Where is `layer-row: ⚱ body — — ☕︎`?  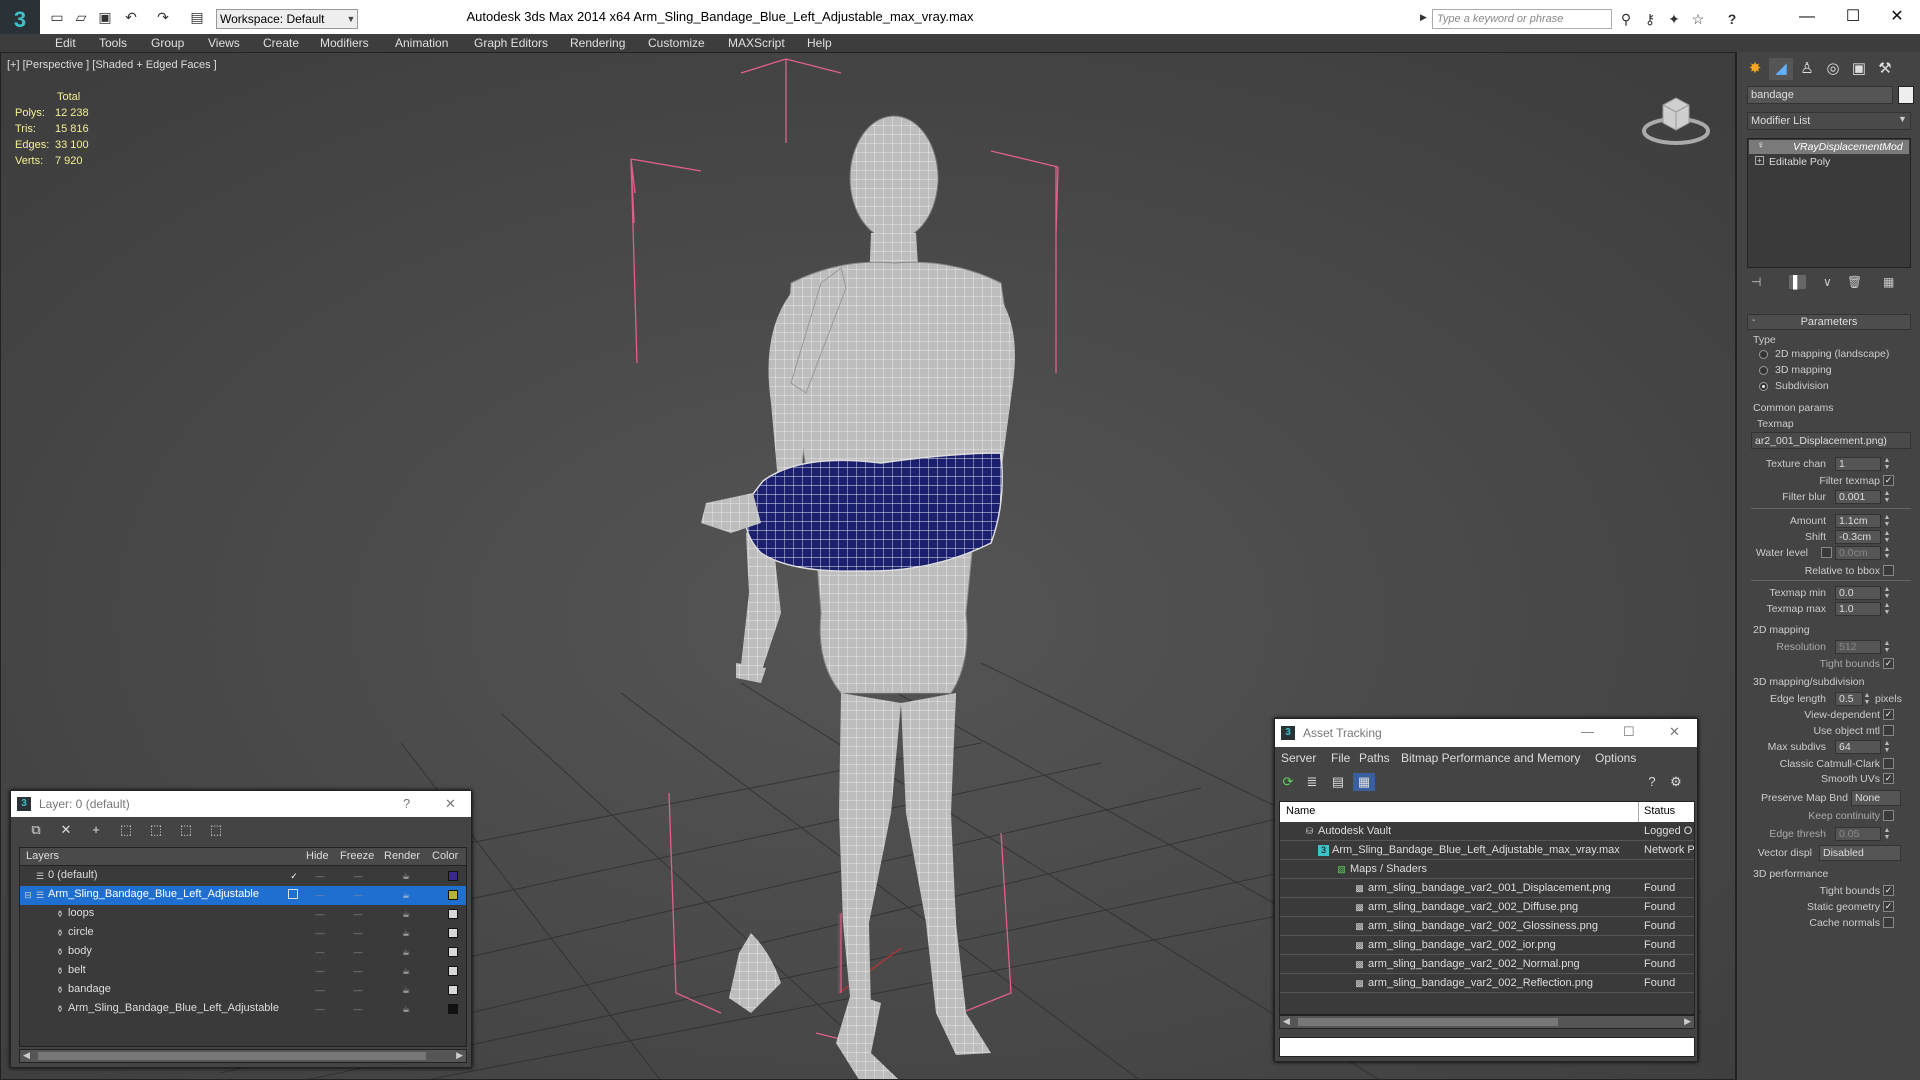
layer-row: ⚱ body — — ☕︎ is located at coordinates (243, 952).